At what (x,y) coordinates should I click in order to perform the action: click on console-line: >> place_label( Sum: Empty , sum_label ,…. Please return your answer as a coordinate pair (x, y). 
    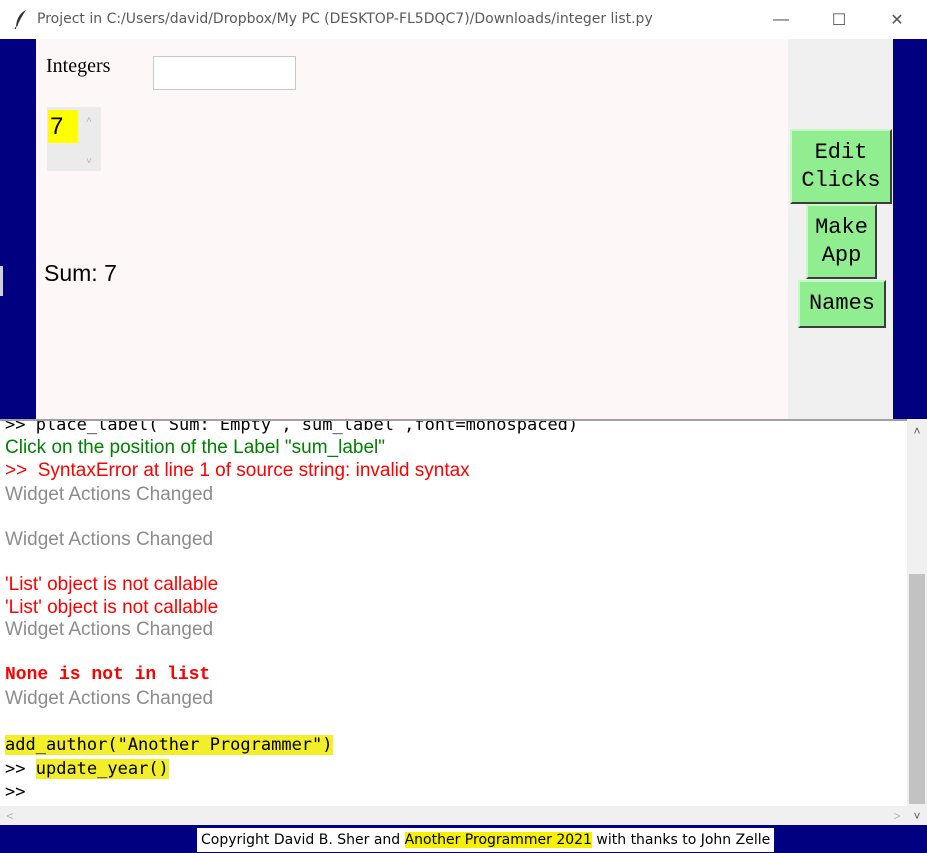
    Looking at the image, I should click on (292, 427).